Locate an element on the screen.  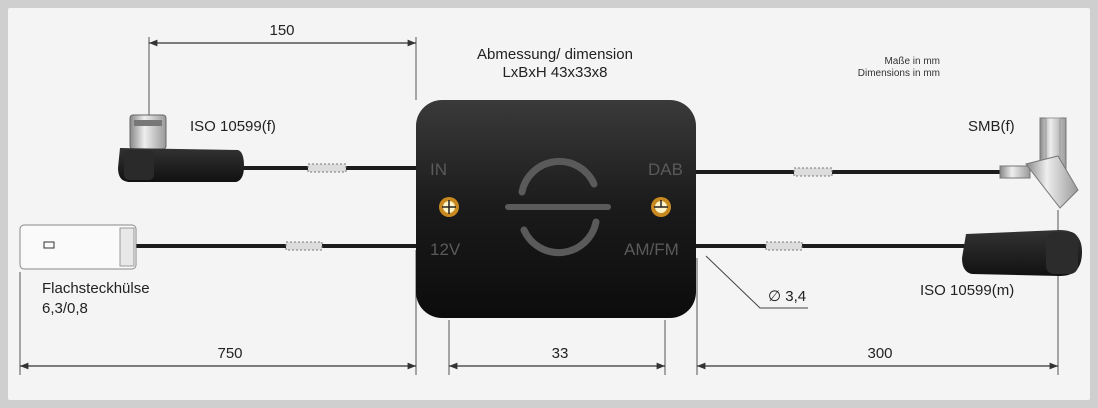
flat-plug-connector is located at coordinates (78, 247).